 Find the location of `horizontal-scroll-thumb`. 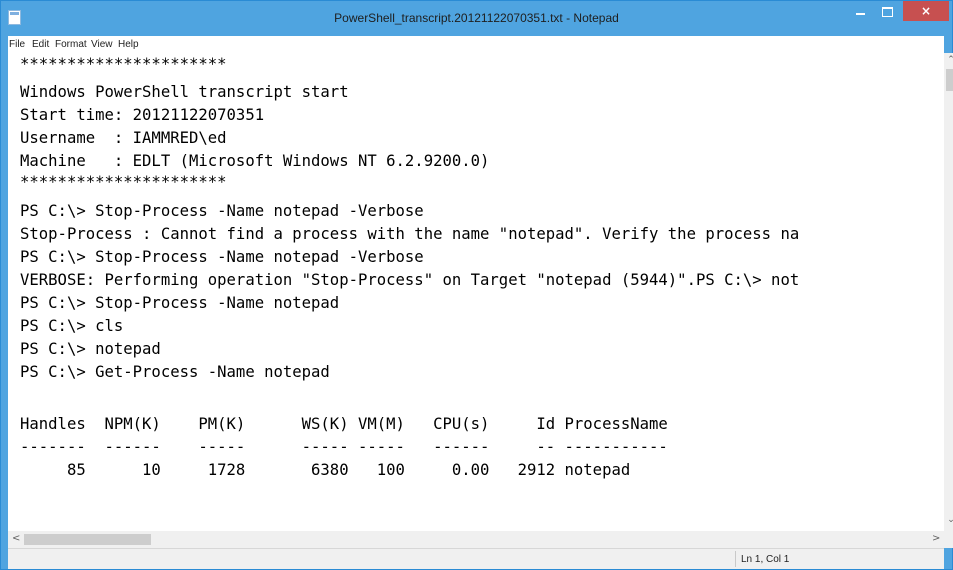

horizontal-scroll-thumb is located at coordinates (87, 539).